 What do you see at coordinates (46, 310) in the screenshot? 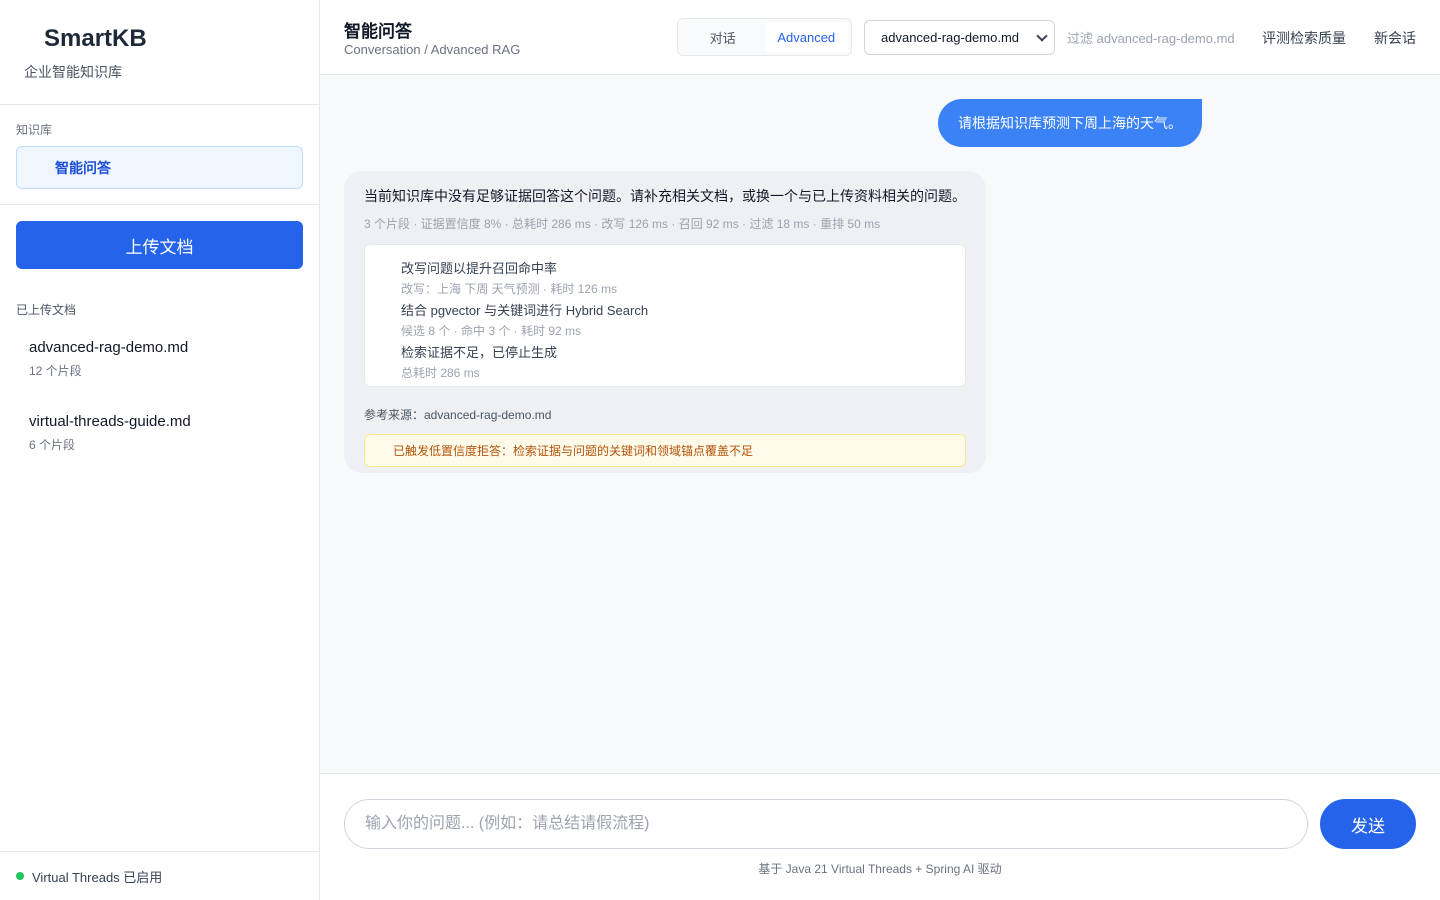
I see `uploaded-documents-label: 已上传文档` at bounding box center [46, 310].